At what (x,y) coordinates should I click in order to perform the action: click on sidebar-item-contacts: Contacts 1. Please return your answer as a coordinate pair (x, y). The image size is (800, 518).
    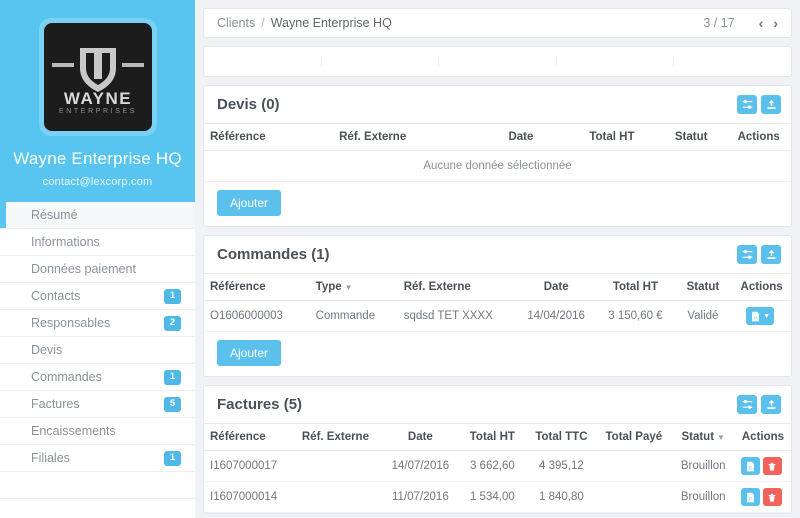
    Looking at the image, I should click on (97, 296).